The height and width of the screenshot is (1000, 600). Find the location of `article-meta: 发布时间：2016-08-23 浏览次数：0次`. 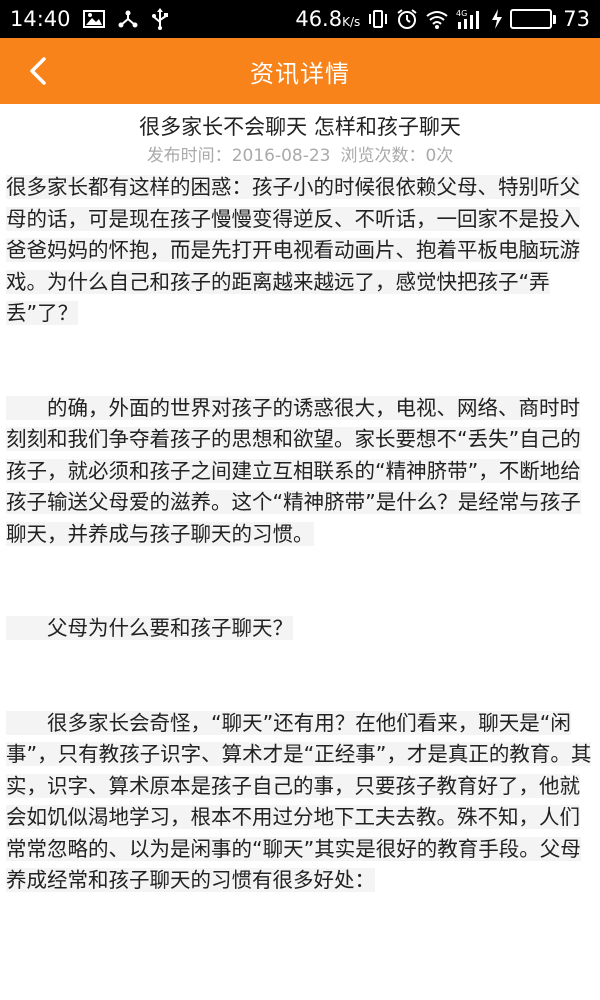

article-meta: 发布时间：2016-08-23 浏览次数：0次 is located at coordinates (300, 156).